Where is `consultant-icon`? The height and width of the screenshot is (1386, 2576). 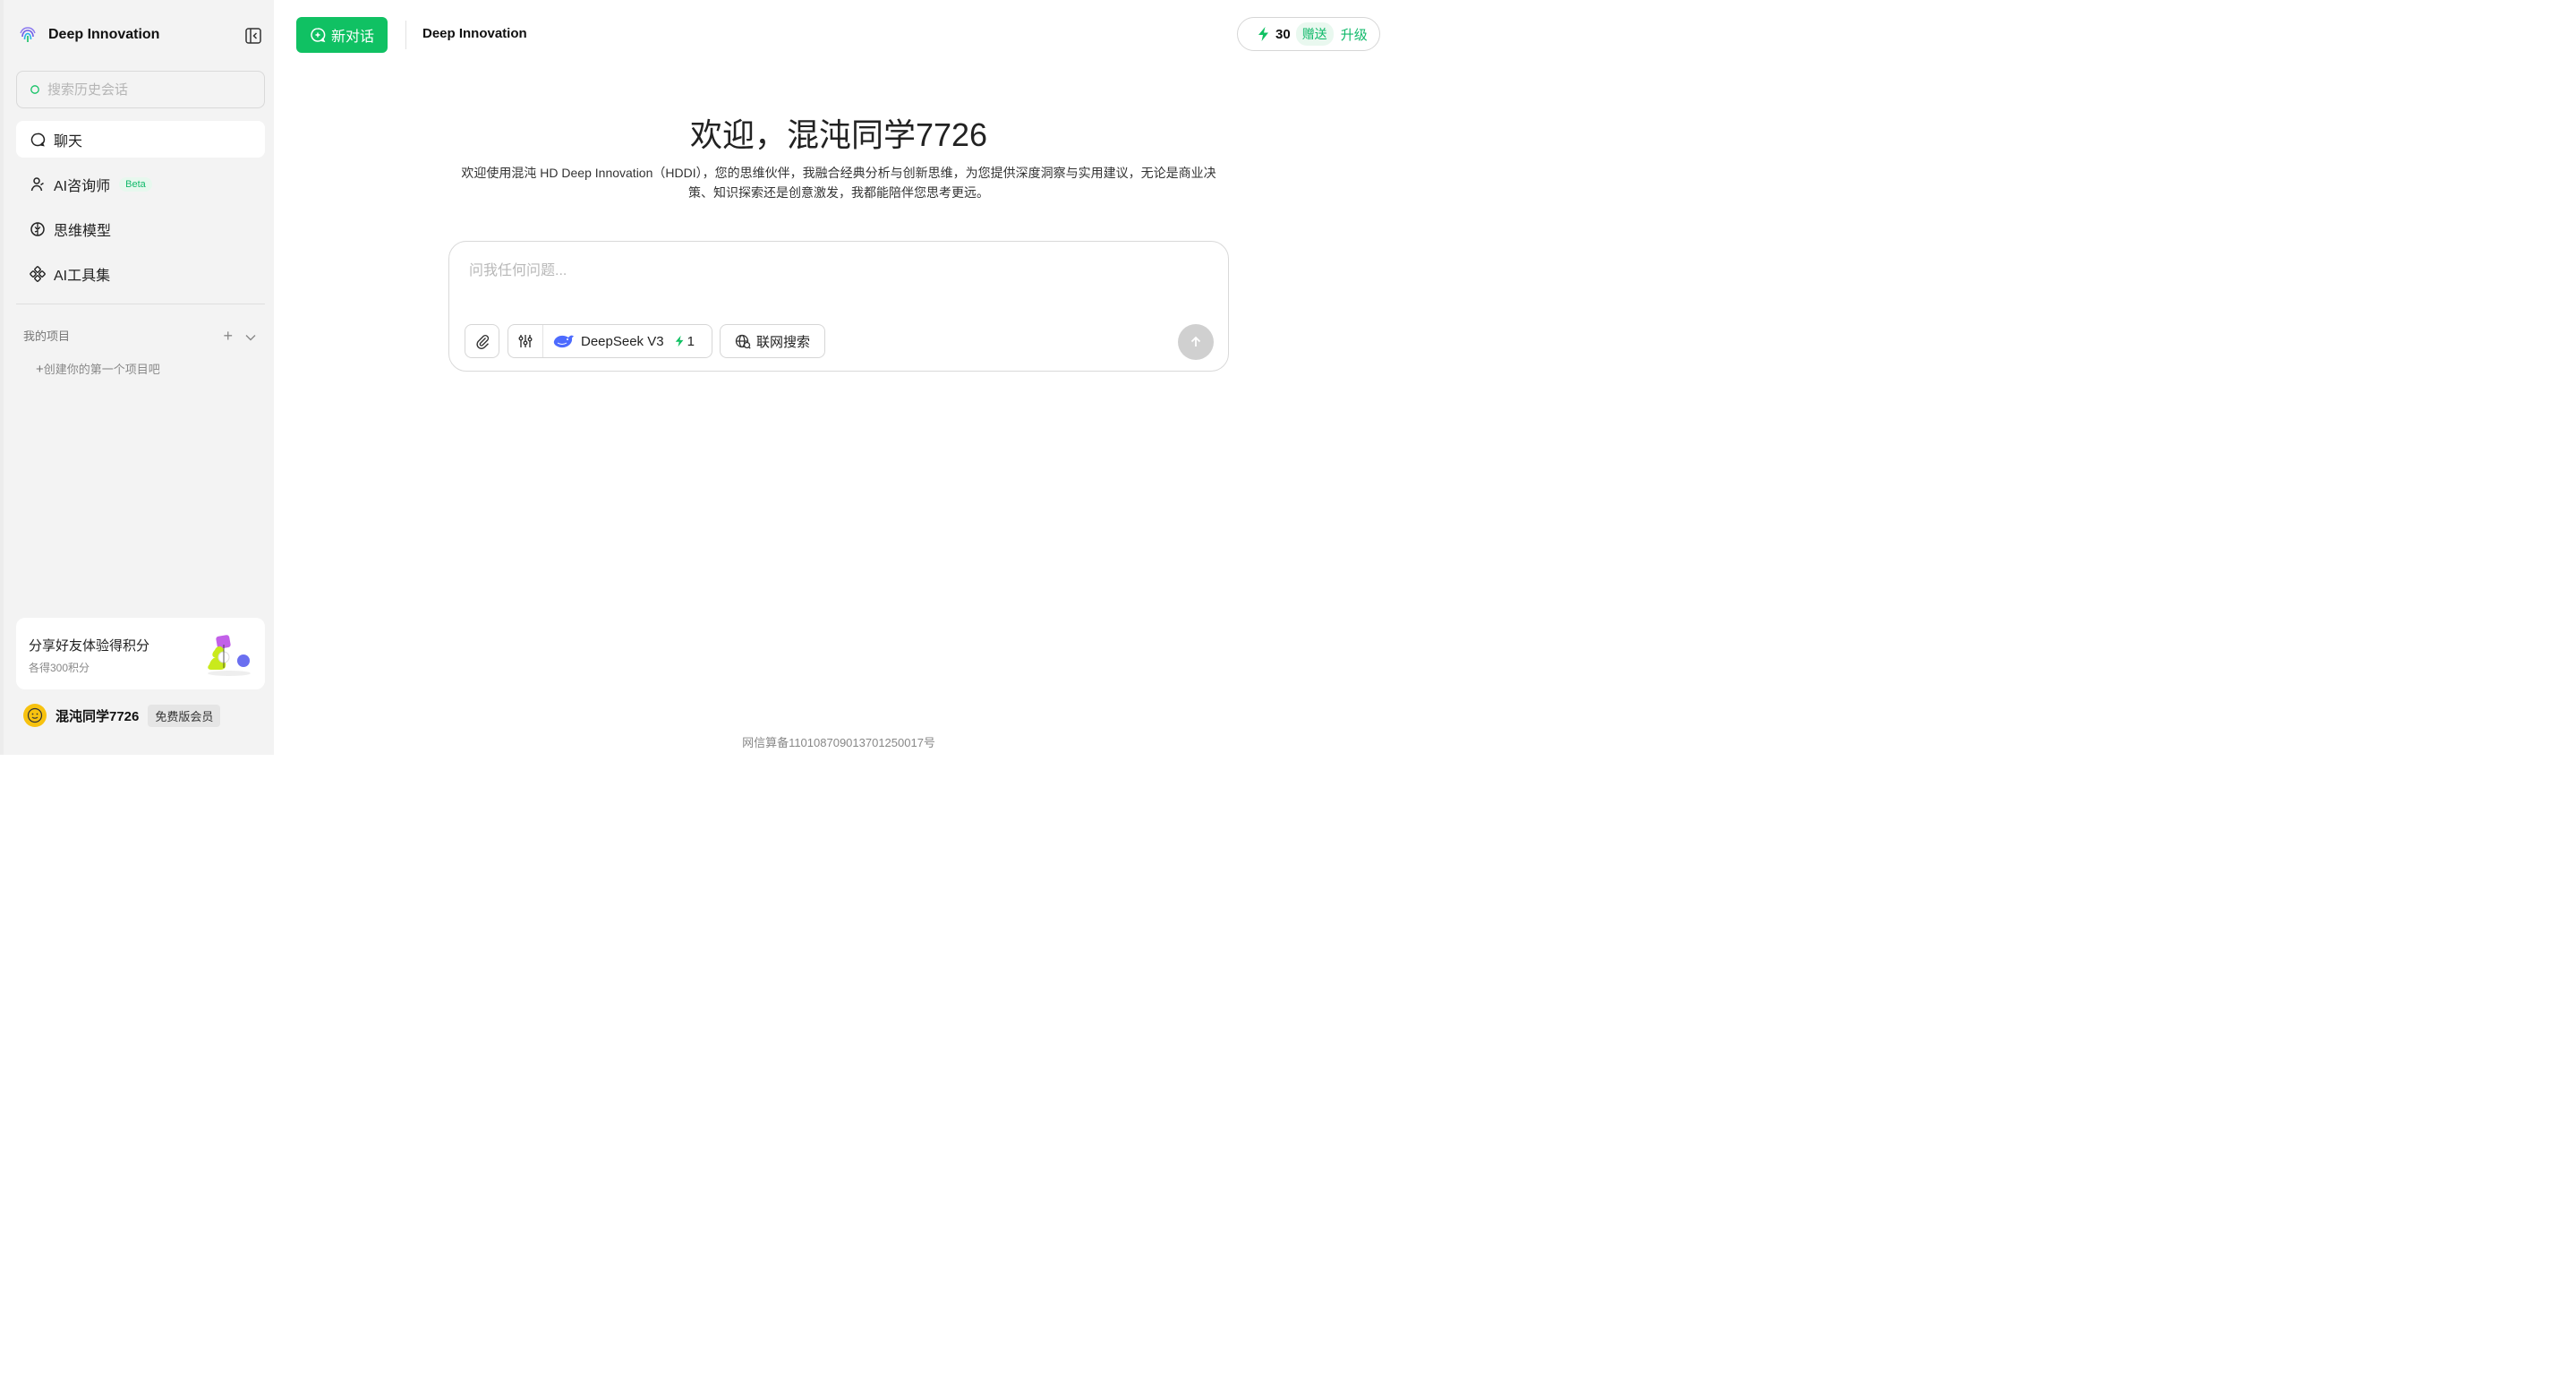
consultant-icon is located at coordinates (38, 184).